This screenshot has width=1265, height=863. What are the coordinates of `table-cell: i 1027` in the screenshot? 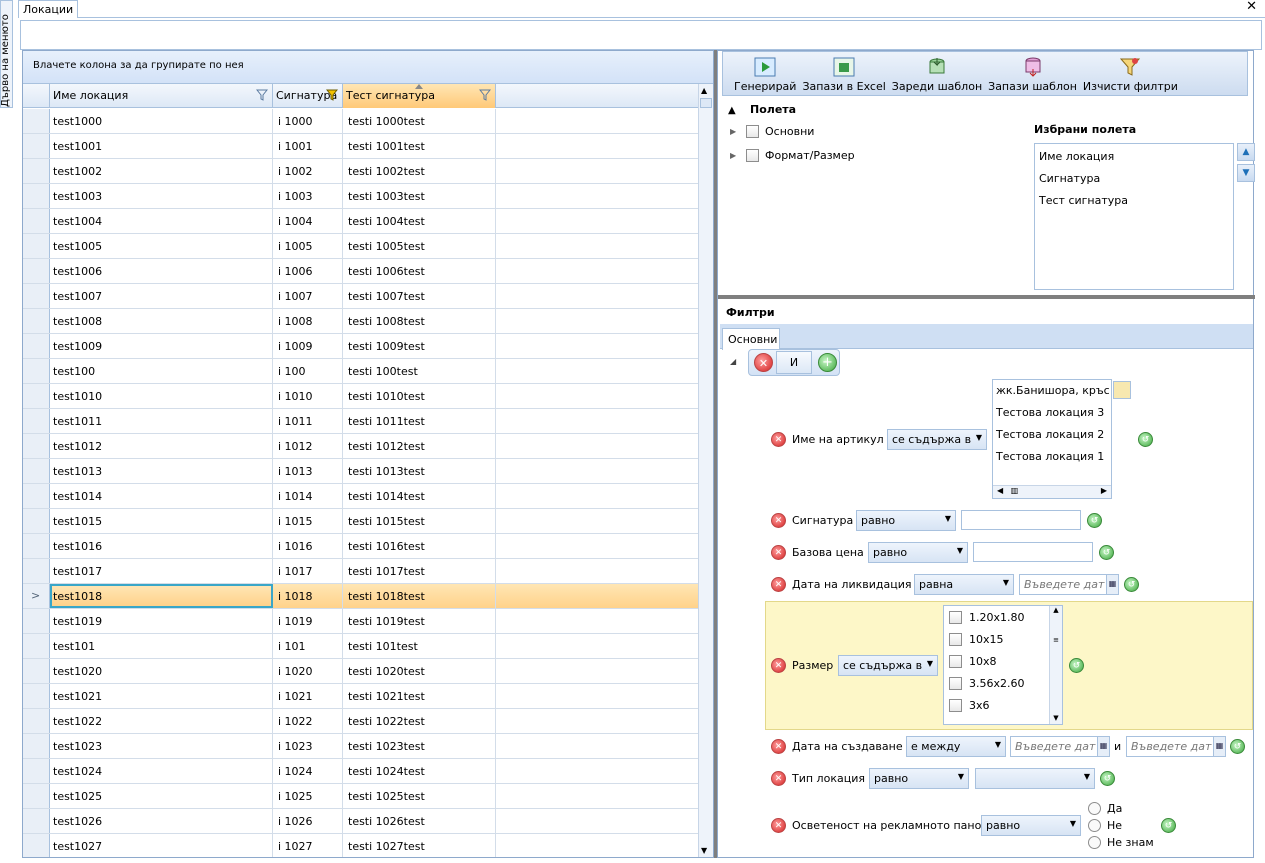 It's located at (308, 845).